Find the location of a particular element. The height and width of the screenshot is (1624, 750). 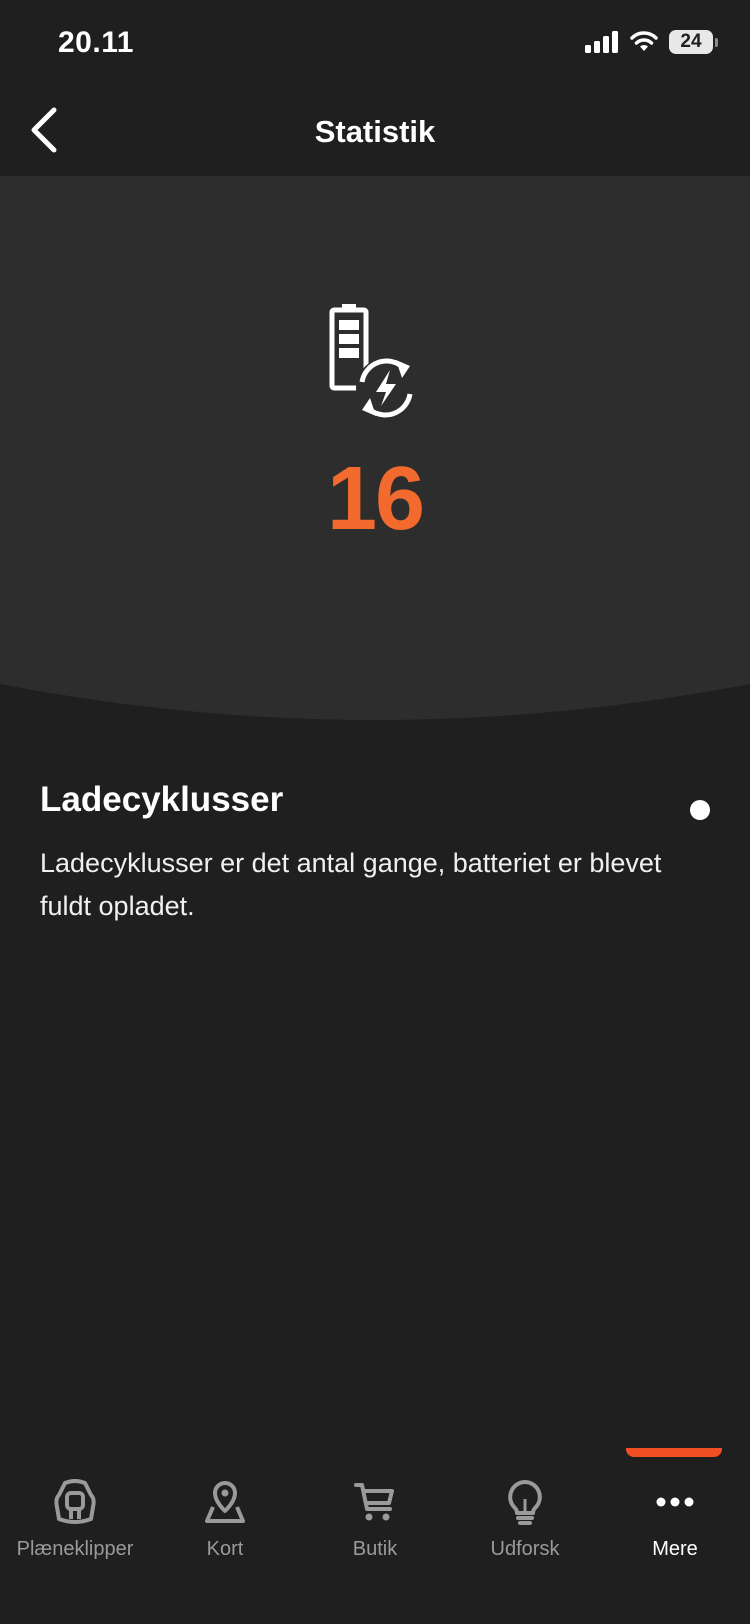

tab-more: Mere is located at coordinates (675, 1528).